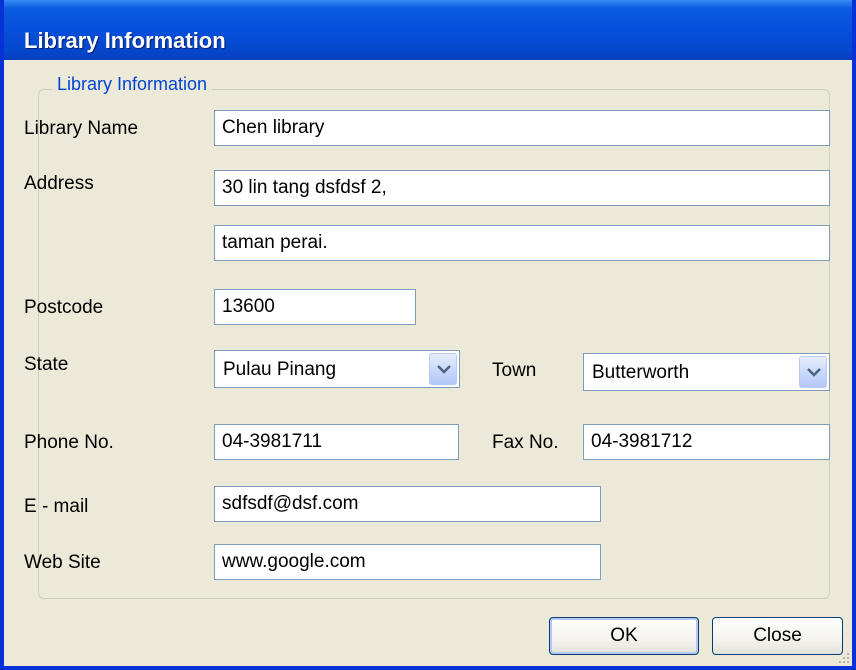 The width and height of the screenshot is (856, 670). What do you see at coordinates (777, 636) in the screenshot?
I see `close-button: Close` at bounding box center [777, 636].